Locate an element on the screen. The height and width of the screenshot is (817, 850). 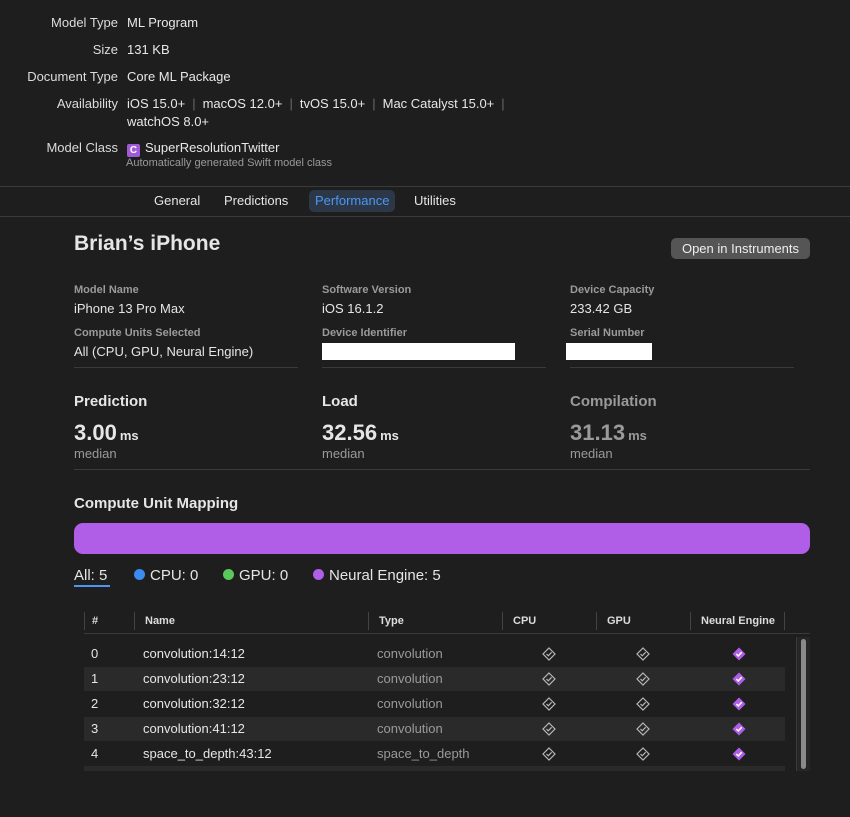
model-class-value: C SuperResolutionTwitter is located at coordinates (203, 148).